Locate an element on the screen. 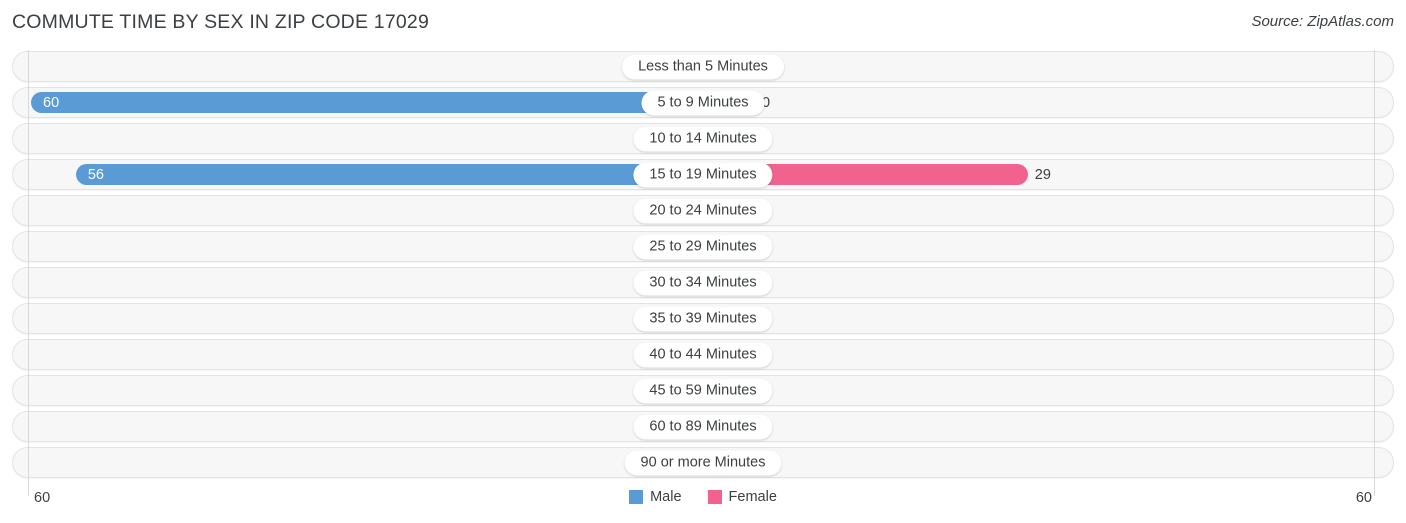 The height and width of the screenshot is (523, 1406). category-label: 45 to 59 Minutes is located at coordinates (703, 390).